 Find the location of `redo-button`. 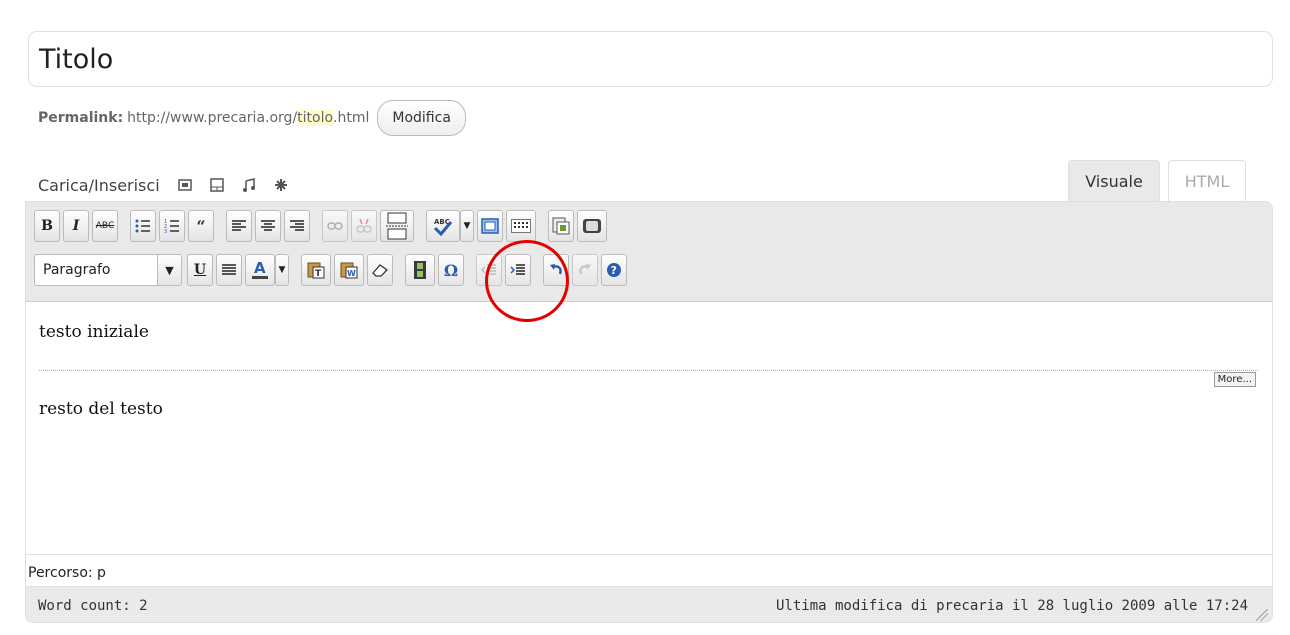

redo-button is located at coordinates (585, 270).